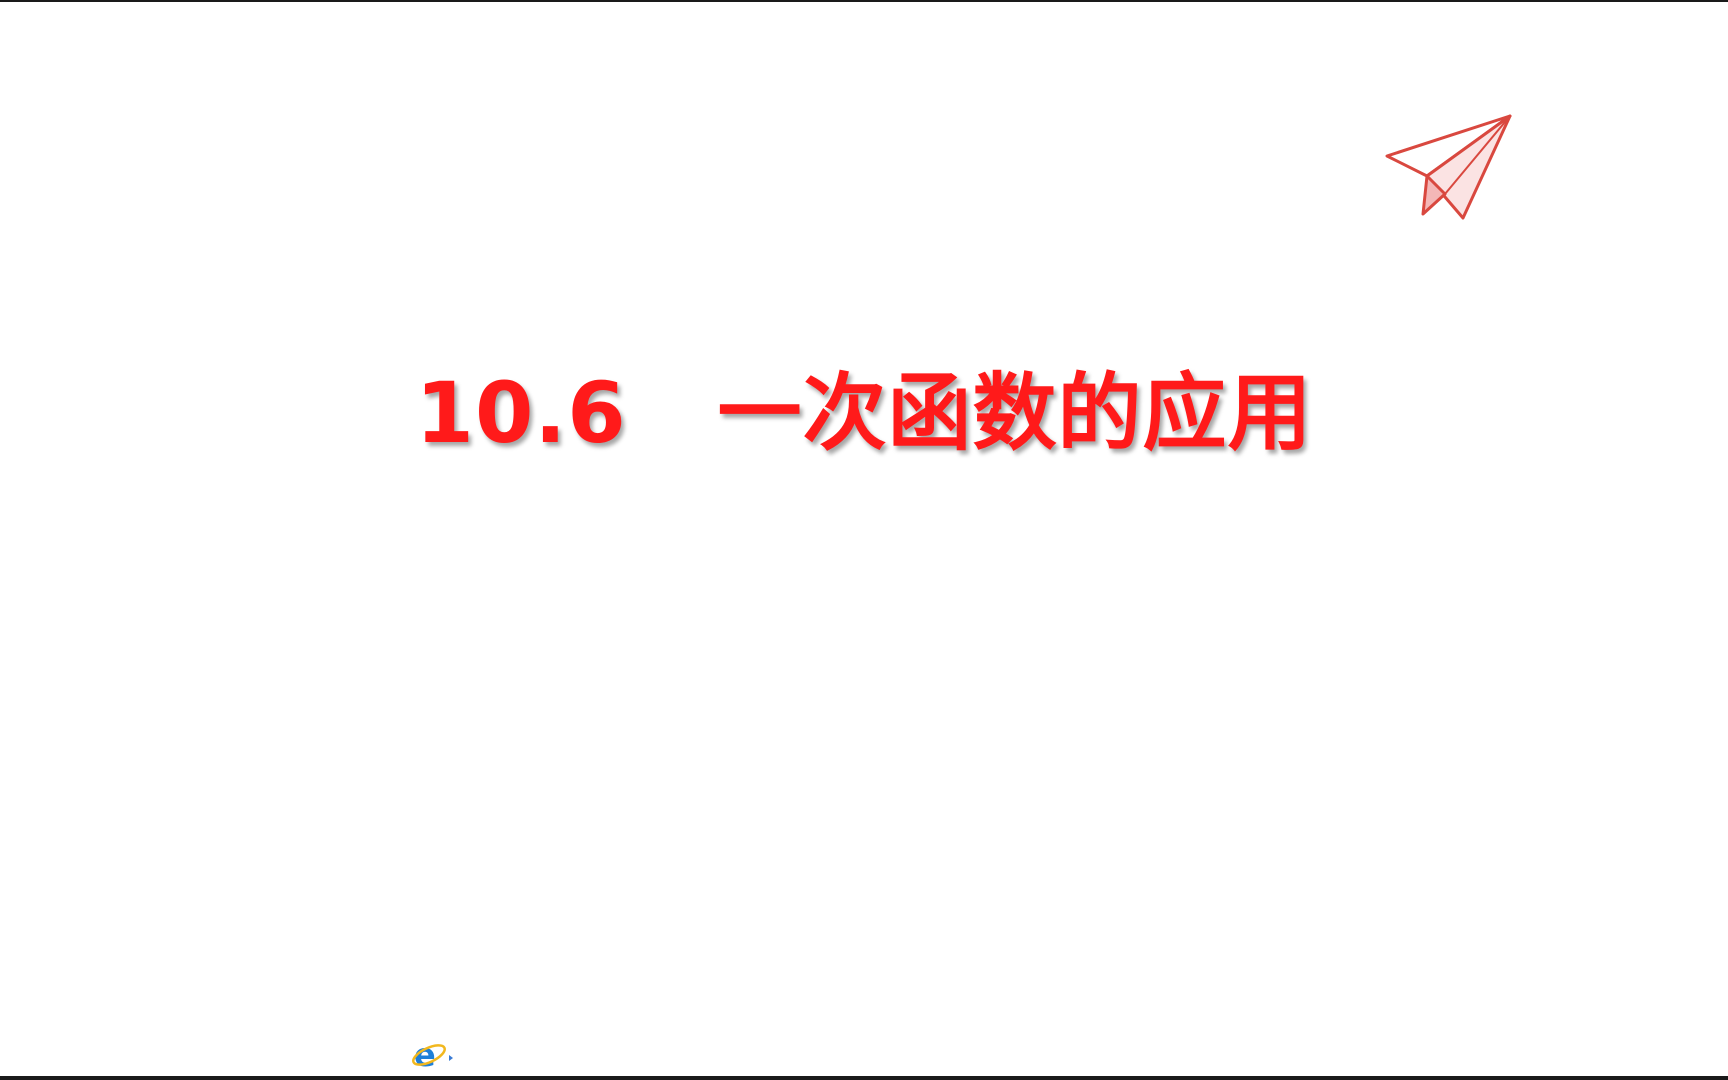  Describe the element at coordinates (1448, 167) in the screenshot. I see `paper-plane-icon` at that location.